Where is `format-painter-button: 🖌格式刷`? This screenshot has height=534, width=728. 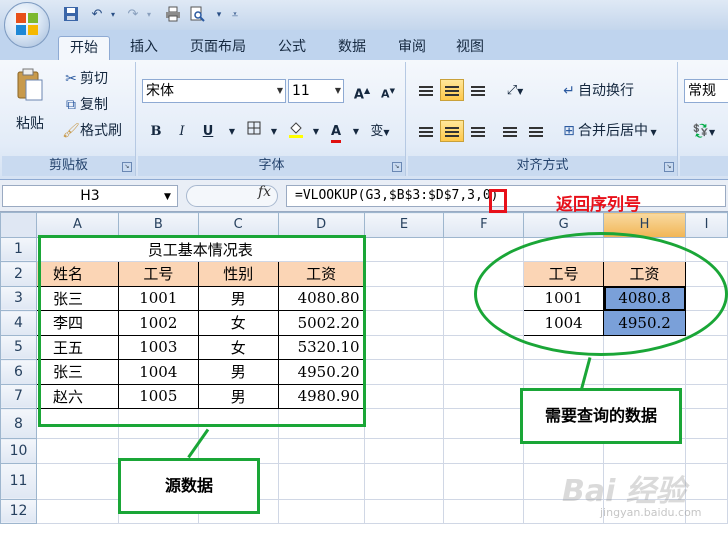 format-painter-button: 🖌格式刷 is located at coordinates (92, 131).